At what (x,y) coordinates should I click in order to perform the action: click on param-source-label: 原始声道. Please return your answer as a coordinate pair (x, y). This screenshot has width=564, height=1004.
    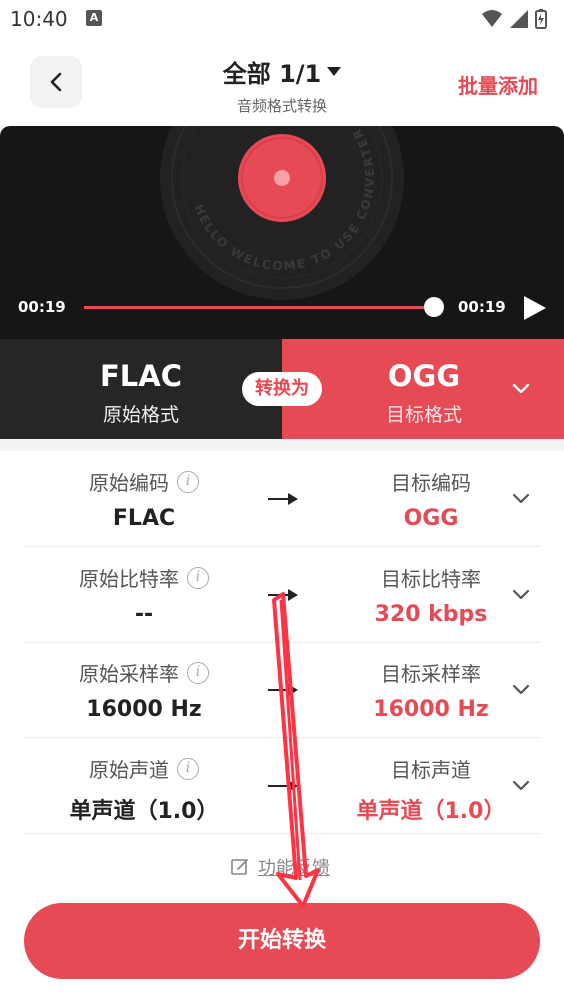
    Looking at the image, I should click on (129, 770).